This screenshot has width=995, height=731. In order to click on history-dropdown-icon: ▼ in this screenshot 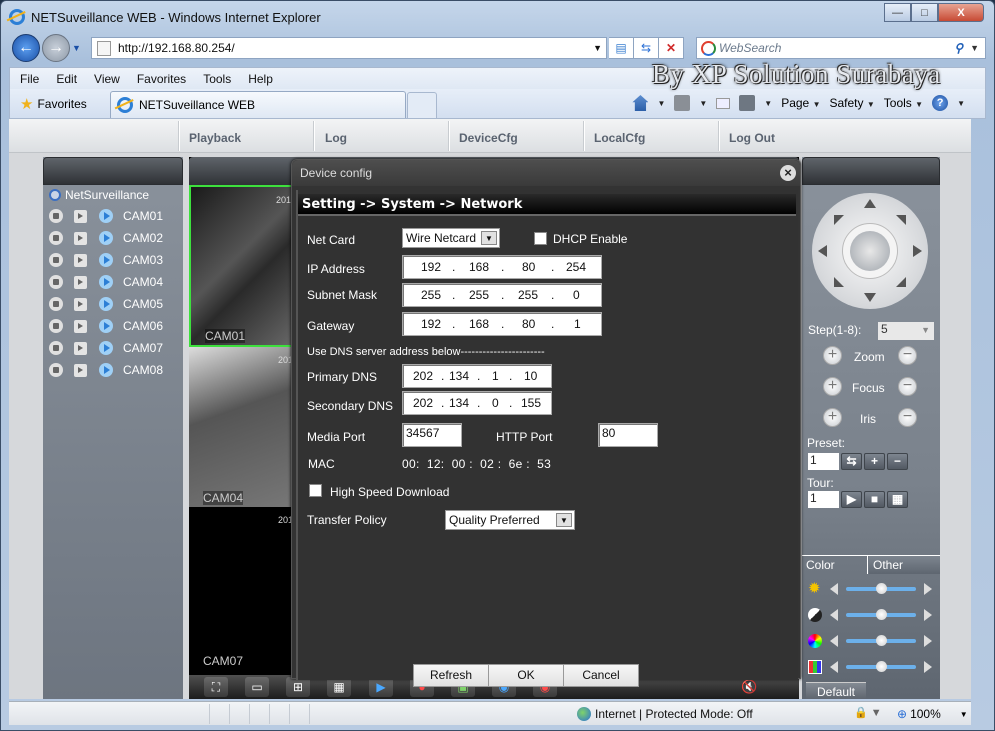, I will do `click(76, 48)`.